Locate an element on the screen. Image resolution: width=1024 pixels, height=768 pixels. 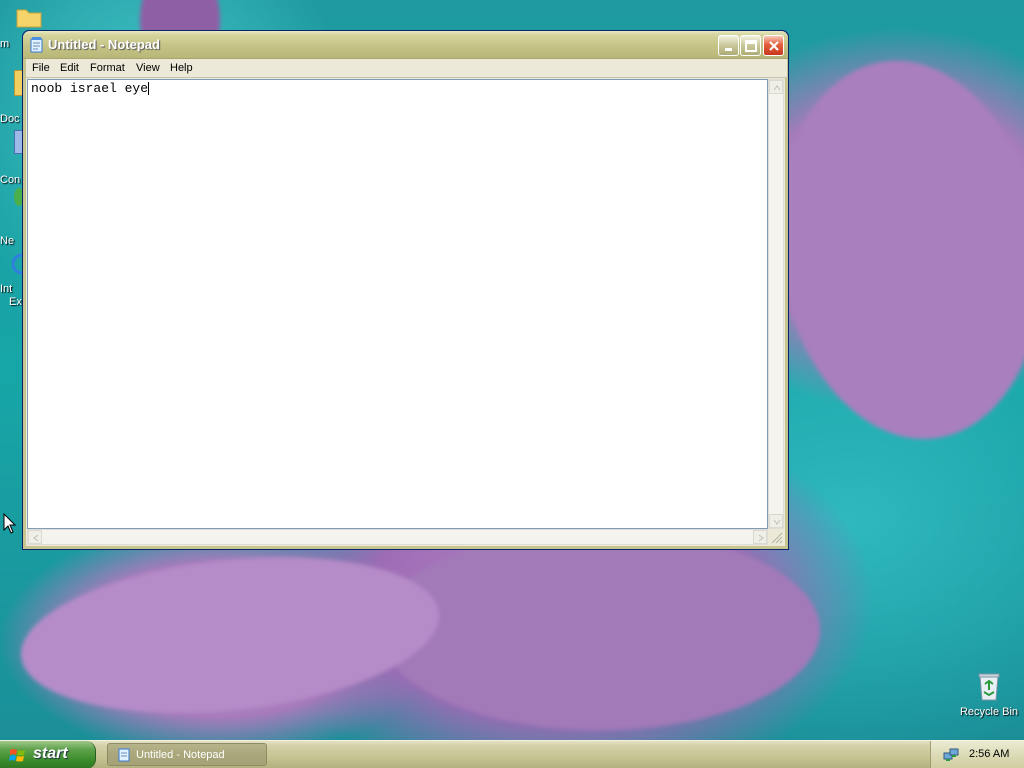
close-icon is located at coordinates (774, 46).